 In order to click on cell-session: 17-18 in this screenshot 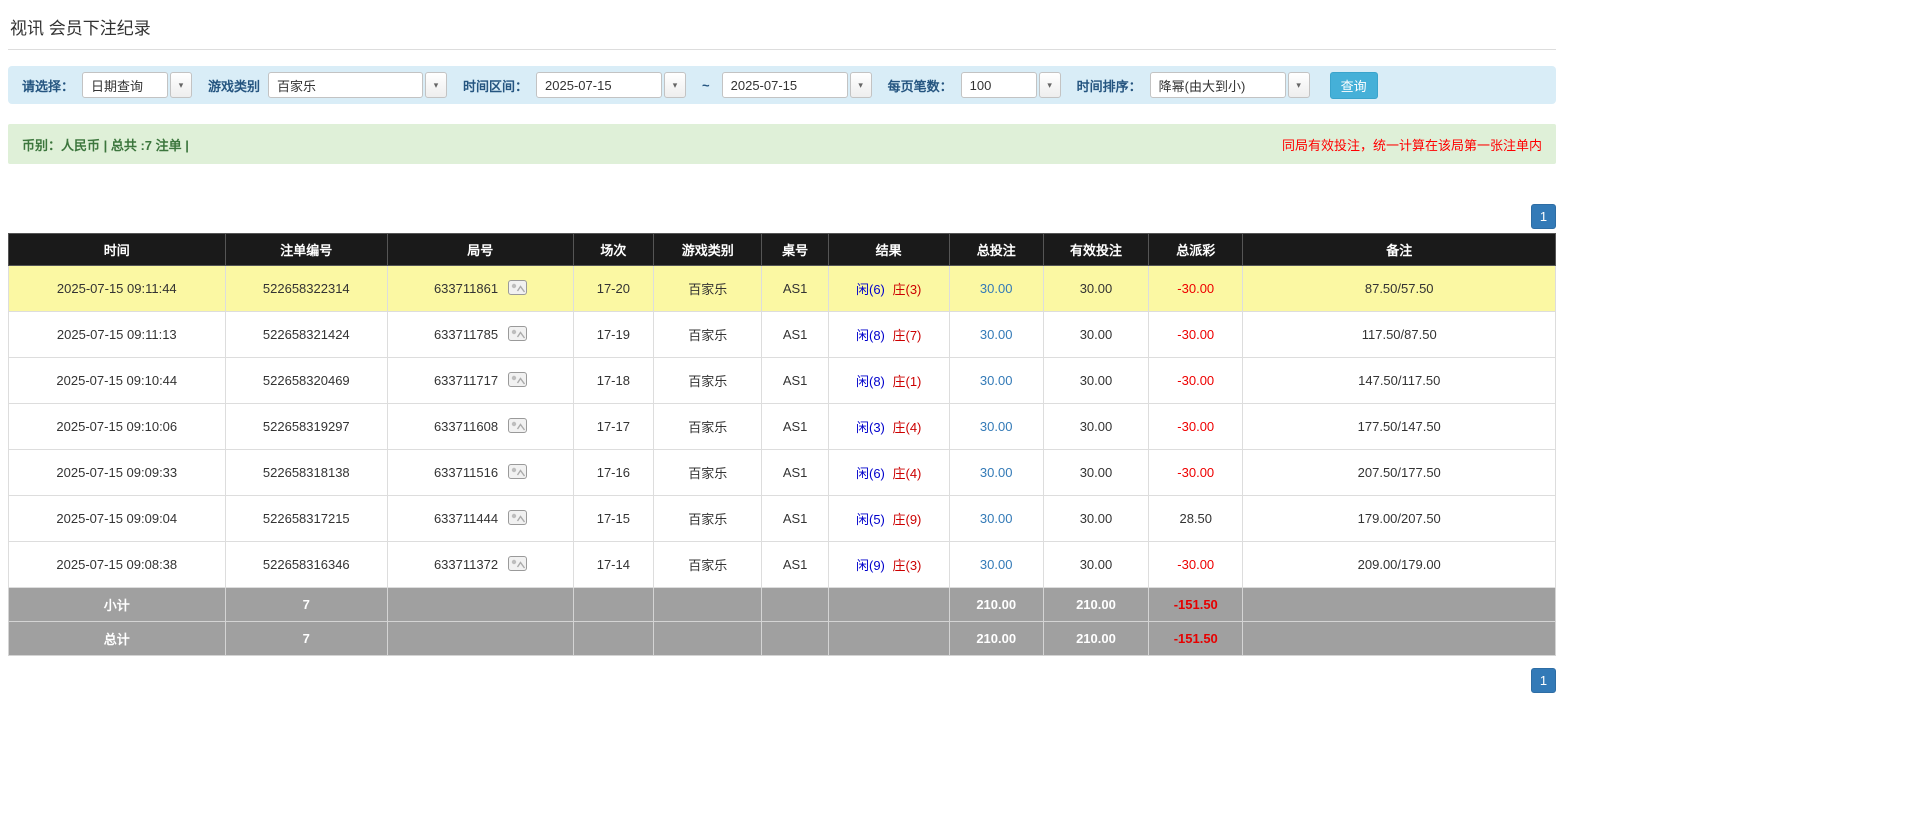, I will do `click(613, 380)`.